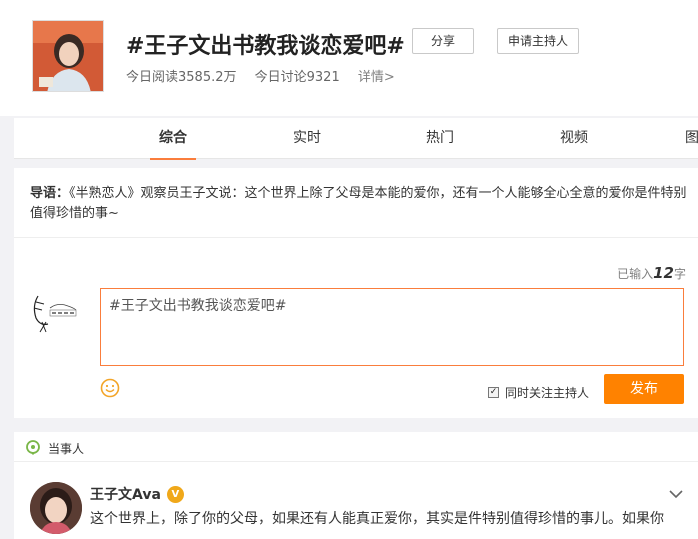 This screenshot has width=698, height=539. I want to click on tab-realtime: 实时, so click(307, 138).